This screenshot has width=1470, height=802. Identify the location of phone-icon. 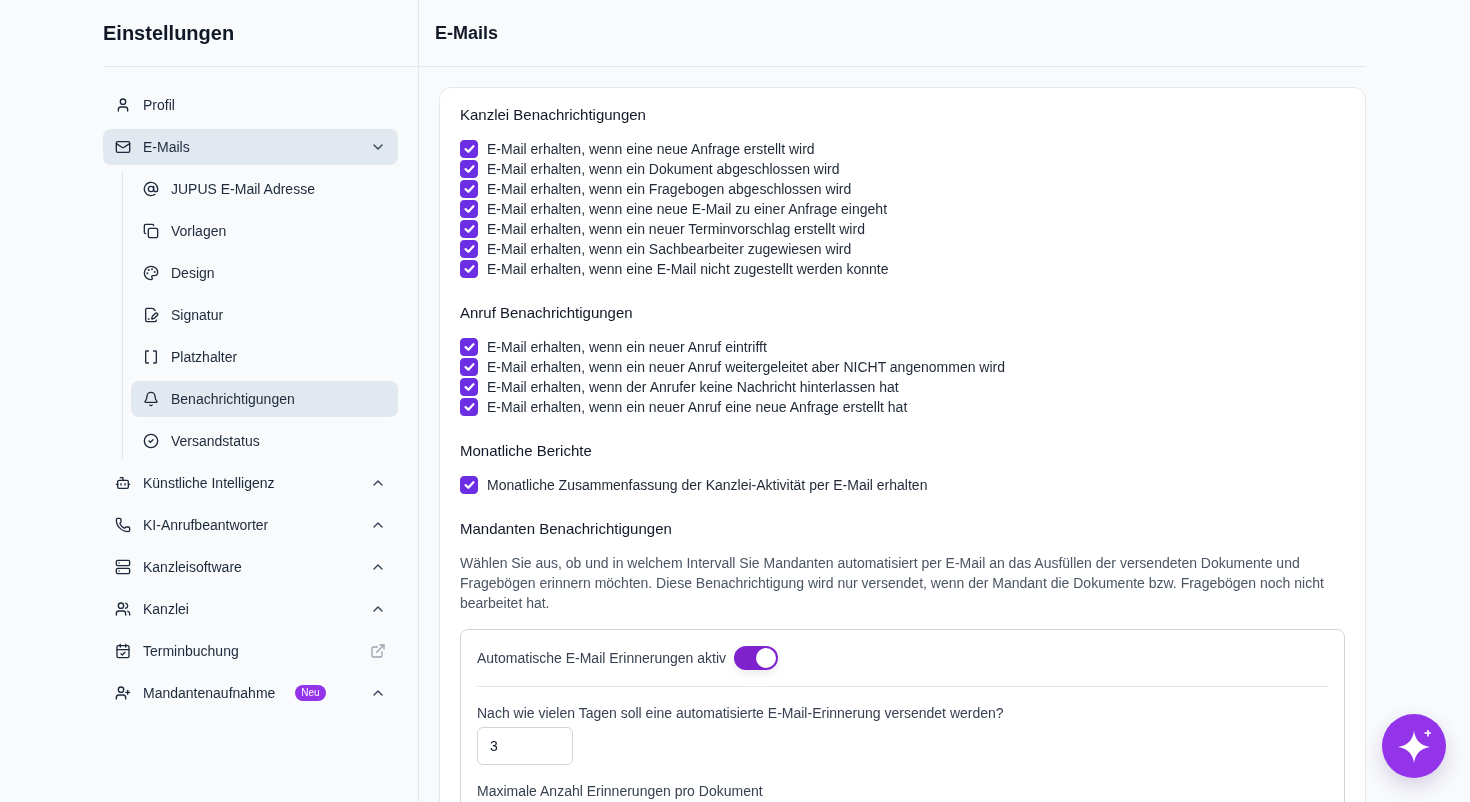
(123, 525).